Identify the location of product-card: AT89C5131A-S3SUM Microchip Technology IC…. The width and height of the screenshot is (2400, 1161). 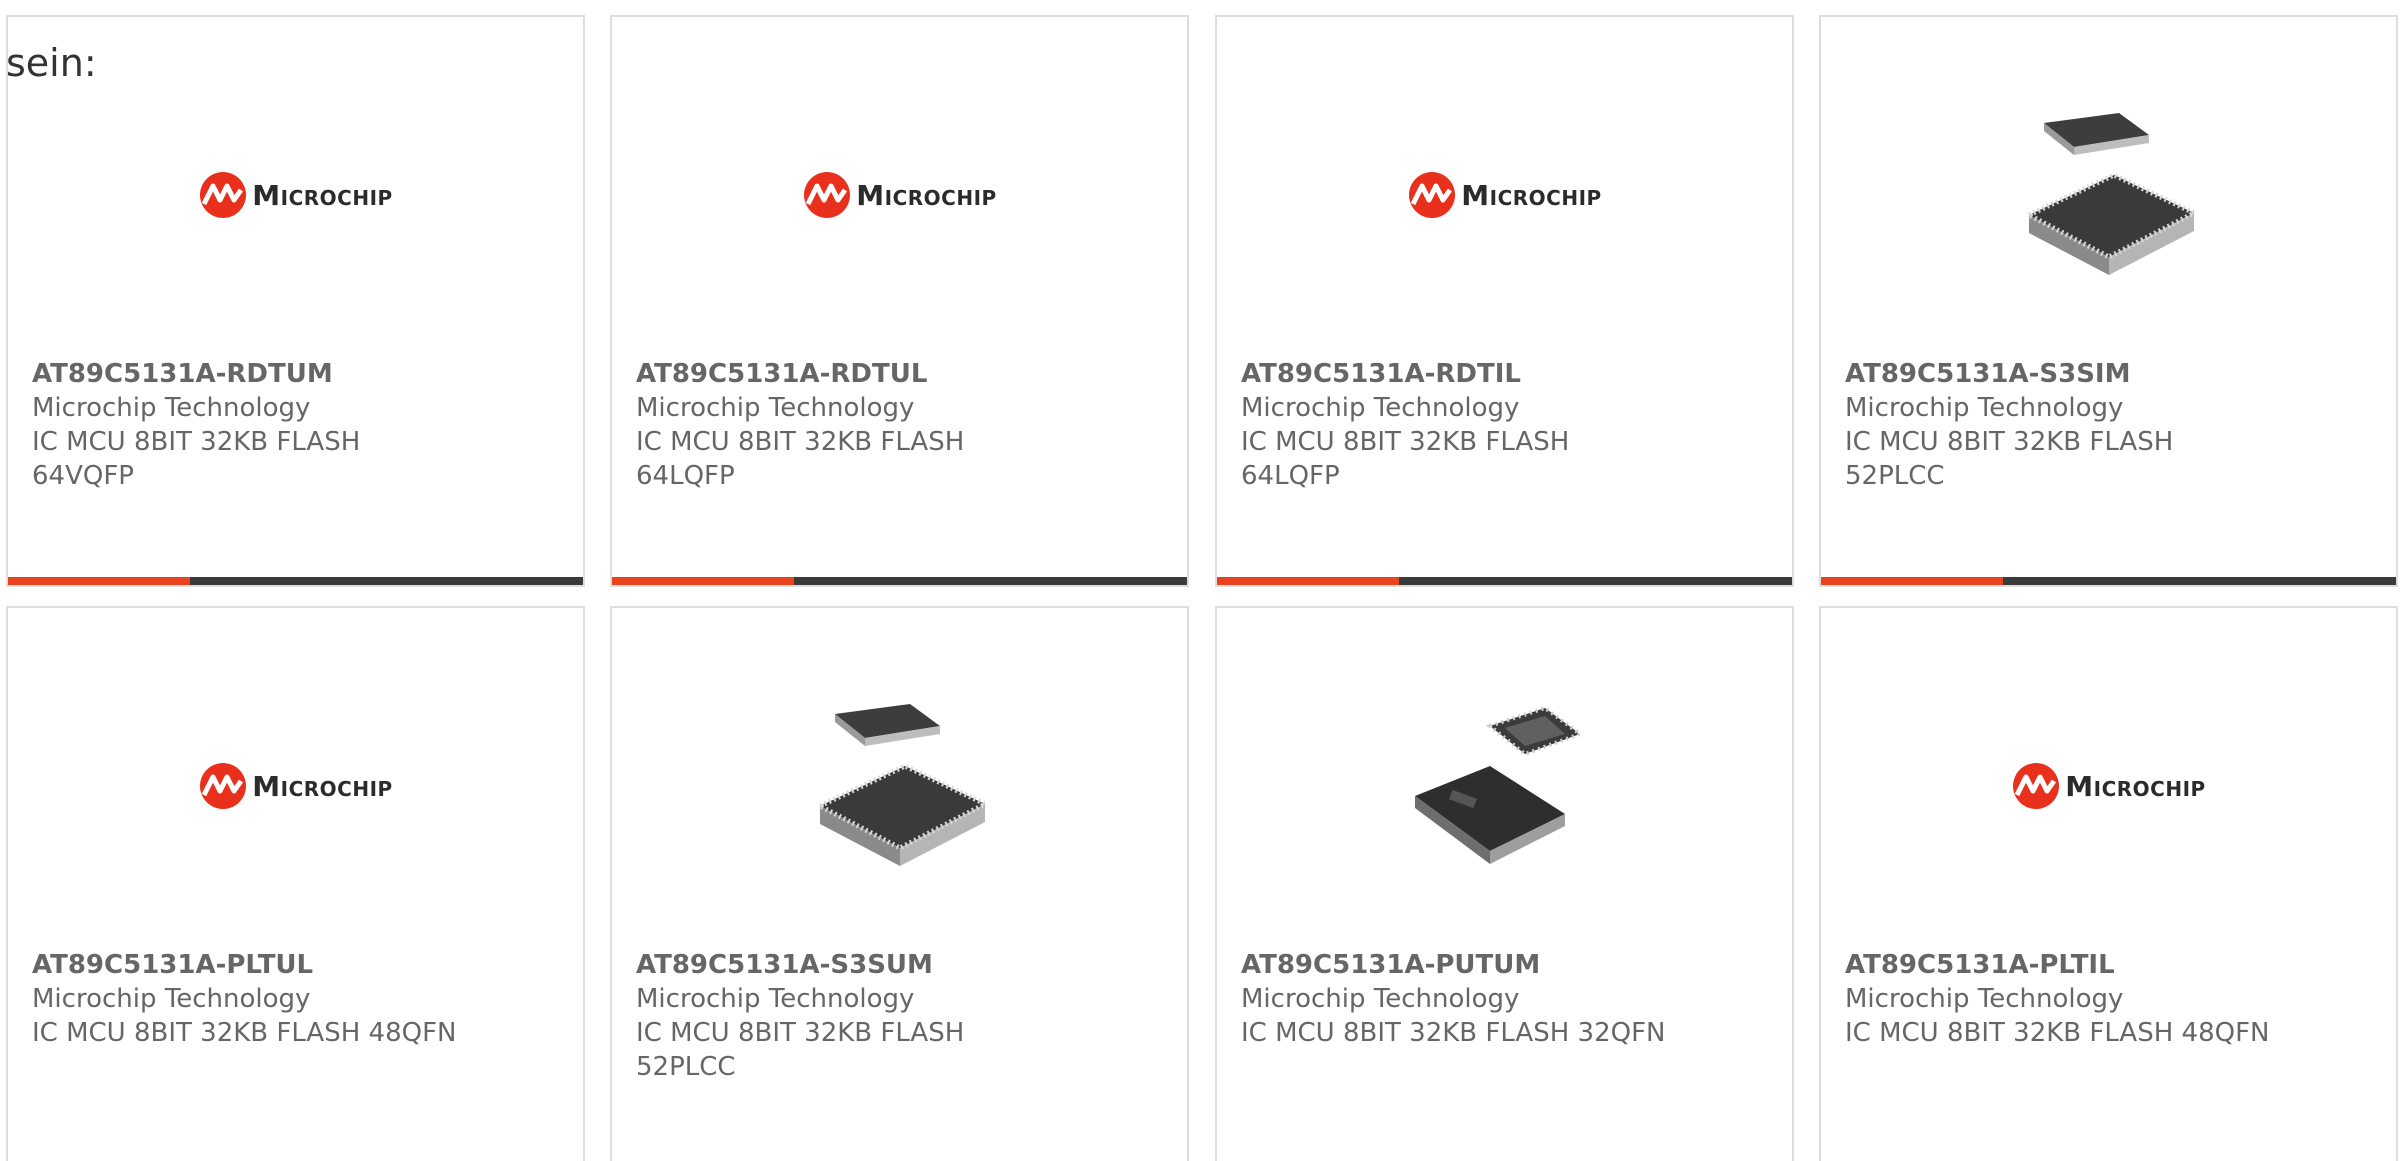
(899, 883).